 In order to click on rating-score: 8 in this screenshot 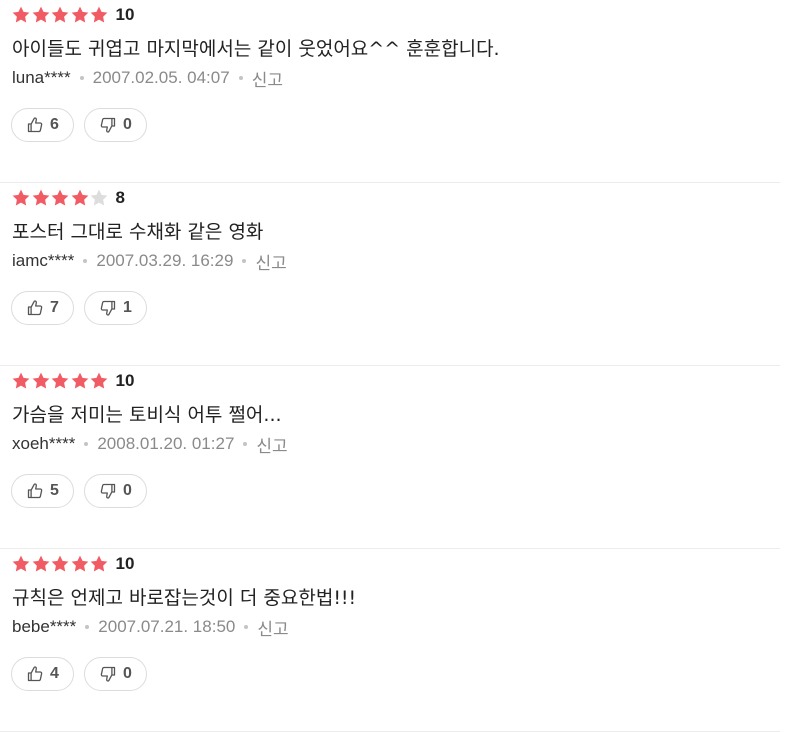, I will do `click(120, 197)`.